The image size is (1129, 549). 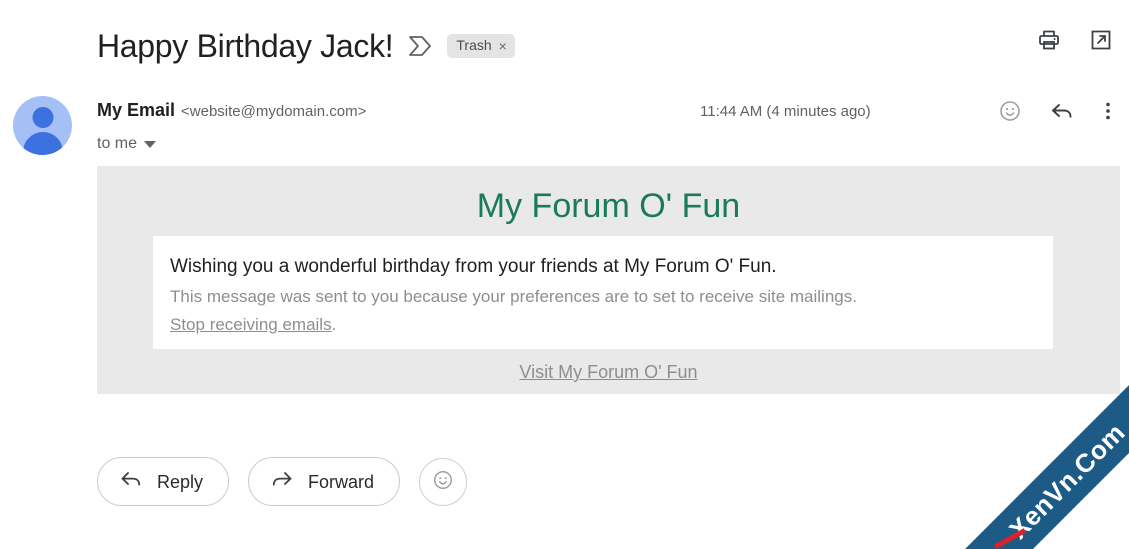 I want to click on subject-row: Happy Birthday Jack! Trash ×, so click(x=306, y=46).